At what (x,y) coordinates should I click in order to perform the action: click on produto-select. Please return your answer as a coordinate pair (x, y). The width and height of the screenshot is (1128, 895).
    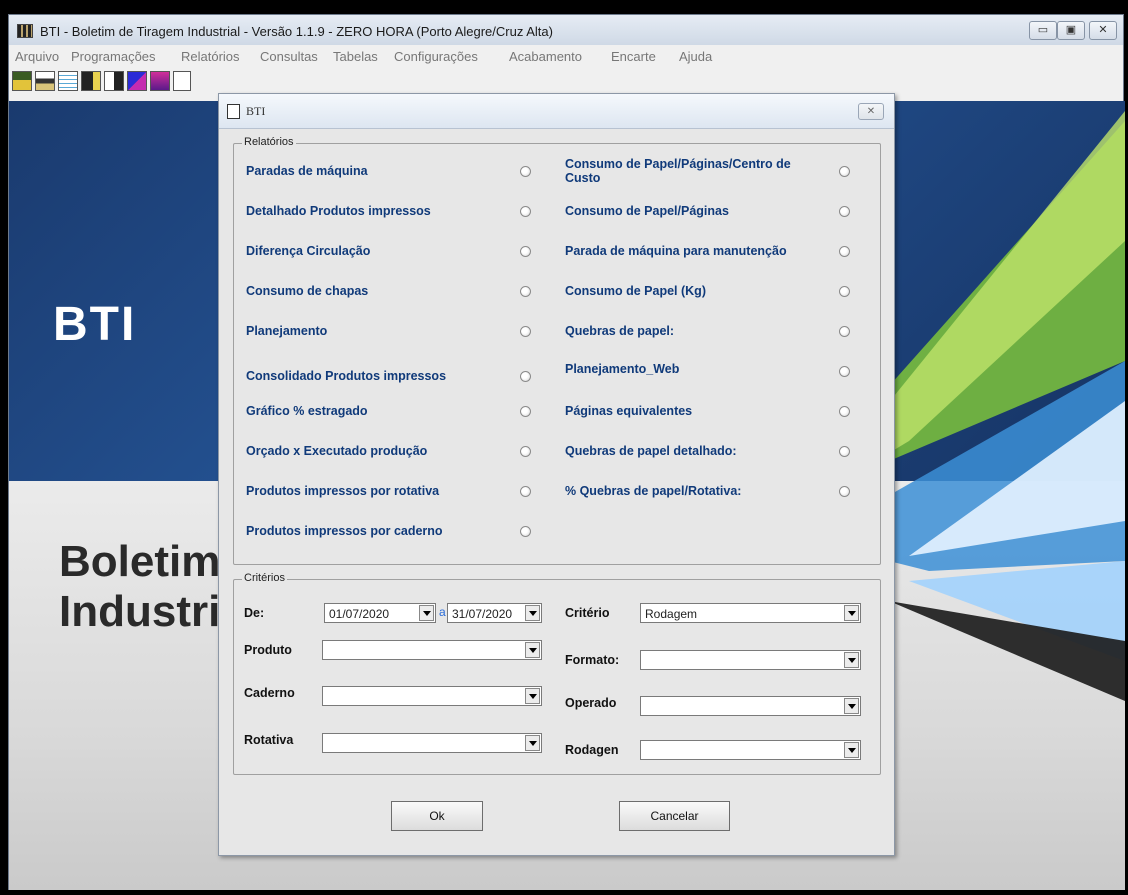
    Looking at the image, I should click on (432, 650).